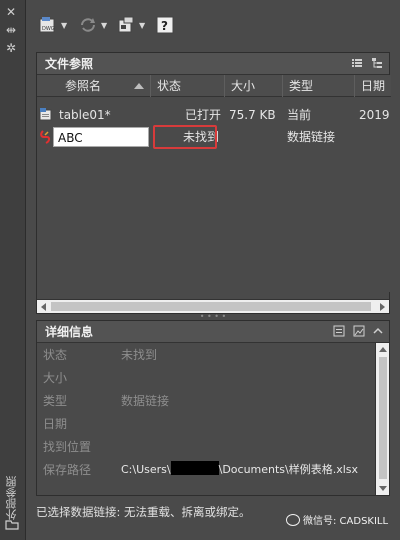  I want to click on ref-date: 2019, so click(374, 115).